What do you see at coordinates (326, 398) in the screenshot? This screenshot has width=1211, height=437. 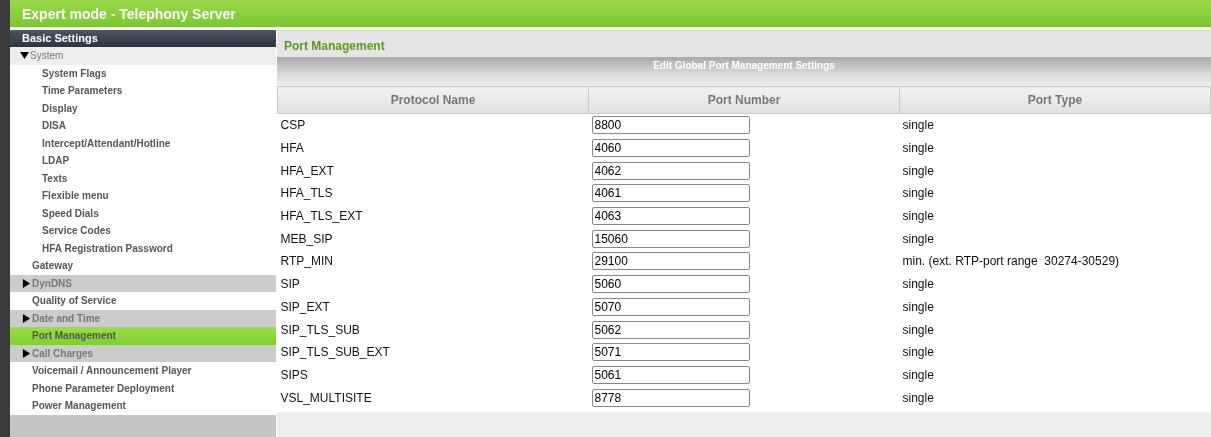 I see `table-cell-text: VSL_MULTISITE` at bounding box center [326, 398].